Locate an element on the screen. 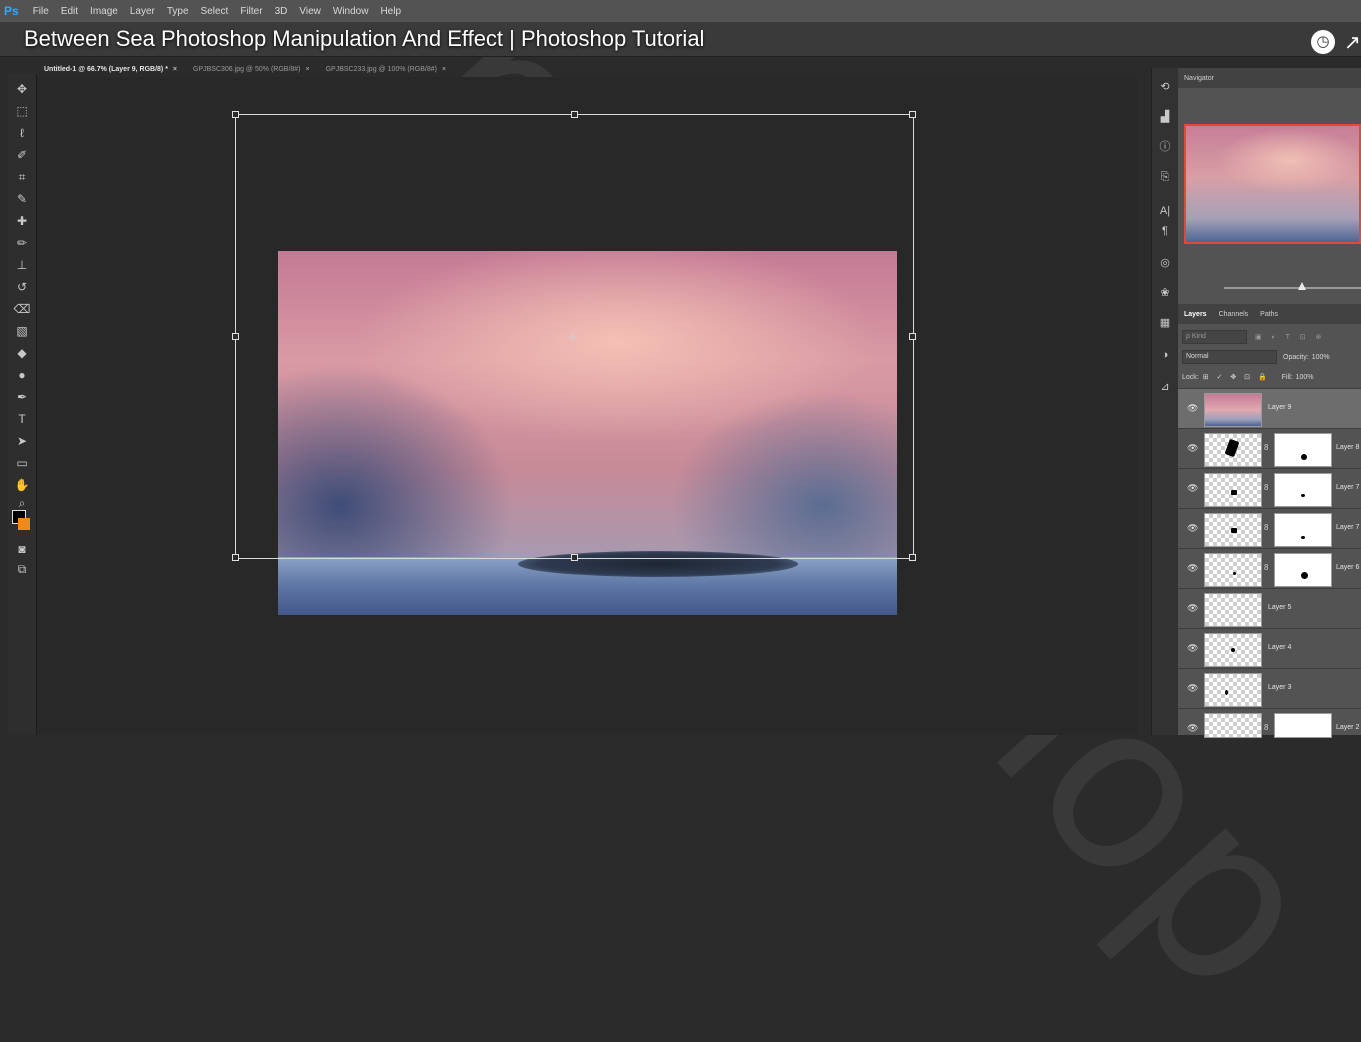  dodge-tool-icon: ● is located at coordinates (22, 375).